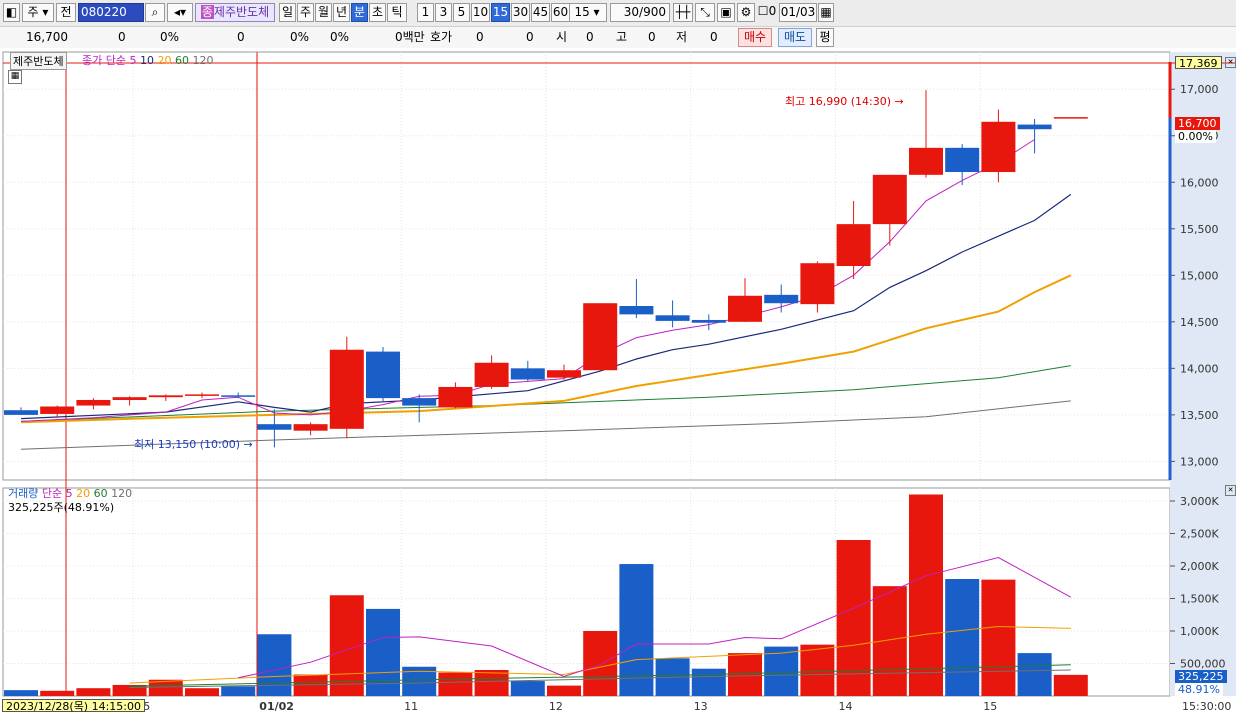 Image resolution: width=1236 pixels, height=719 pixels. Describe the element at coordinates (631, 12) in the screenshot. I see `count-value: 30` at that location.